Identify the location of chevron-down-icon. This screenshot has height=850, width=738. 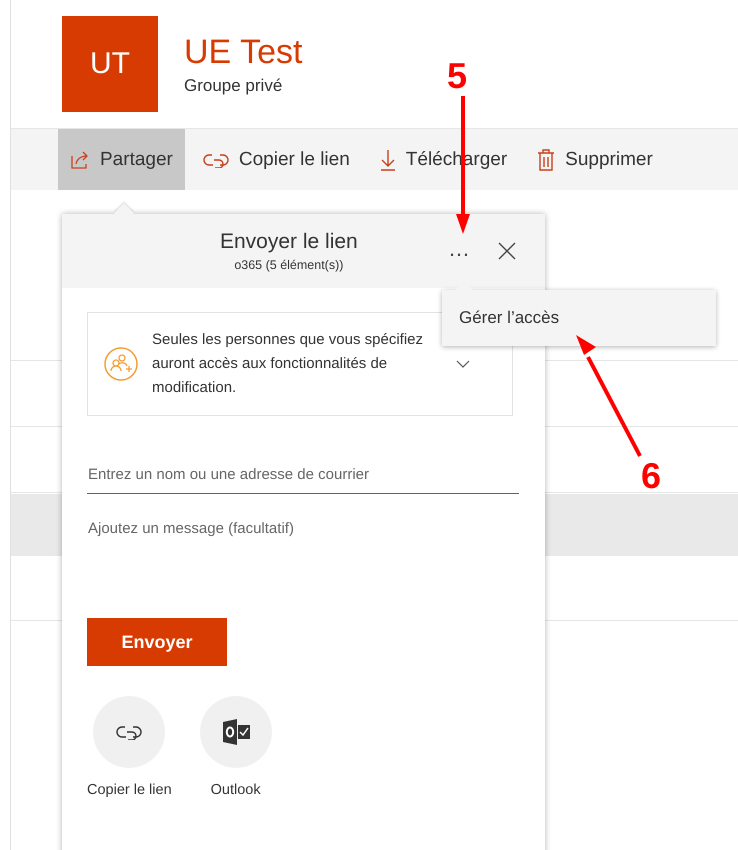
(463, 364).